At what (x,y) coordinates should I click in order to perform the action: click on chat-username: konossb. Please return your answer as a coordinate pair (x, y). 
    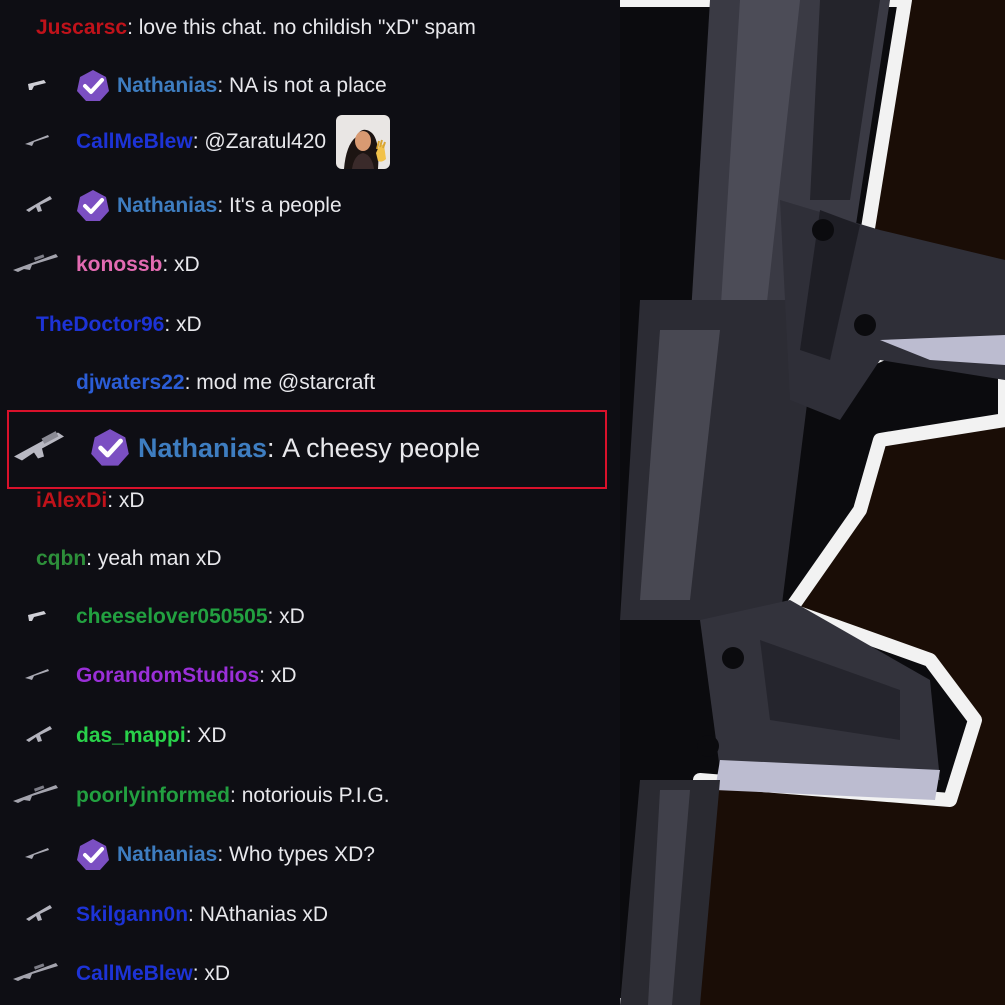
    Looking at the image, I should click on (119, 265).